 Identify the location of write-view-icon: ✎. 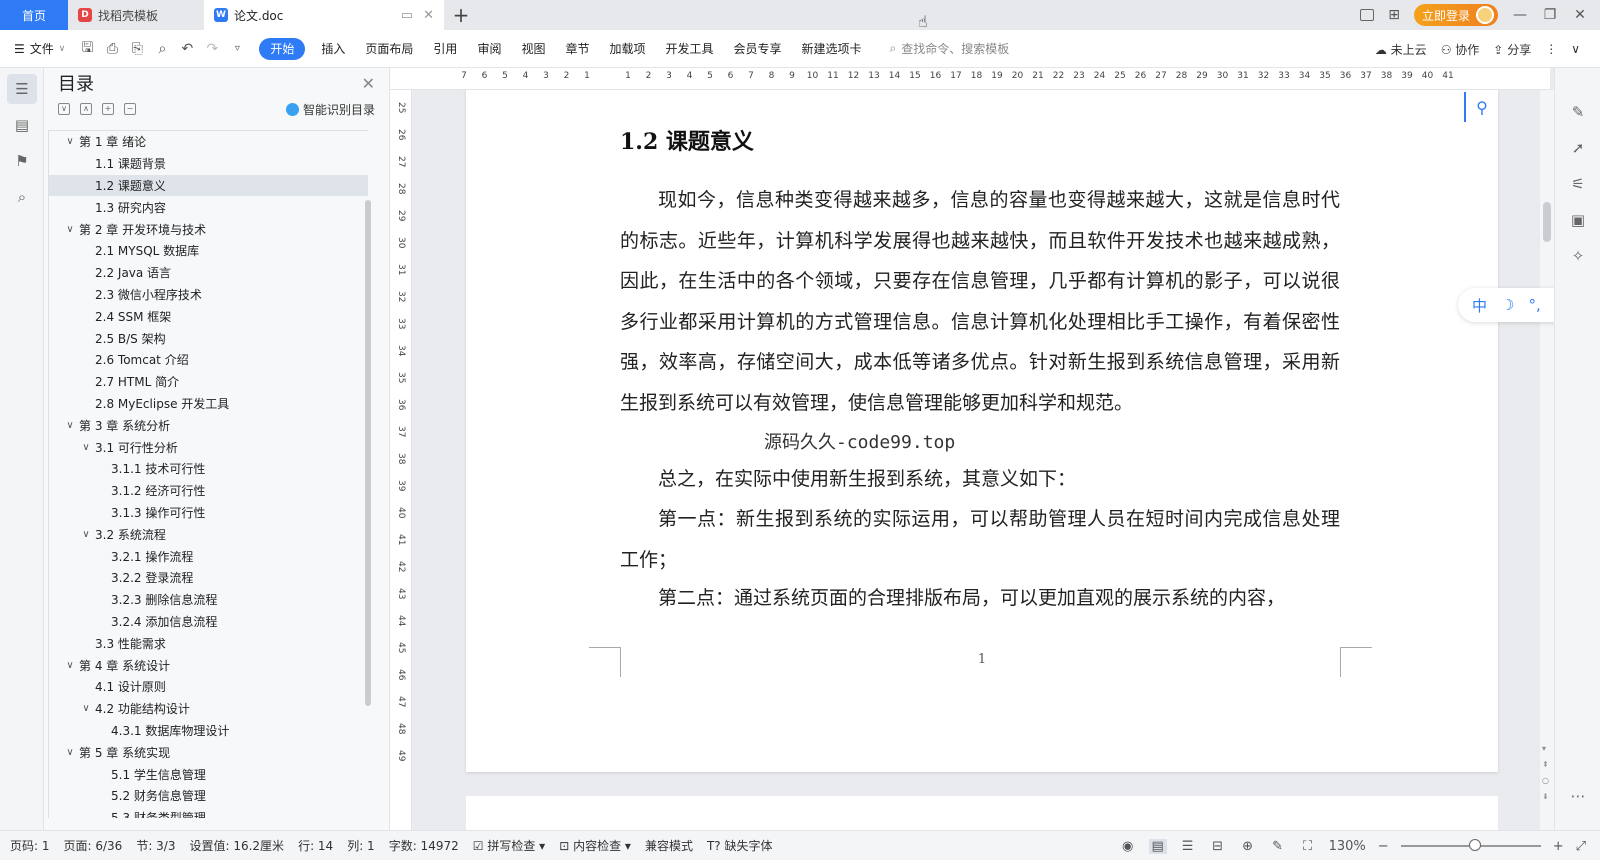
(1278, 846).